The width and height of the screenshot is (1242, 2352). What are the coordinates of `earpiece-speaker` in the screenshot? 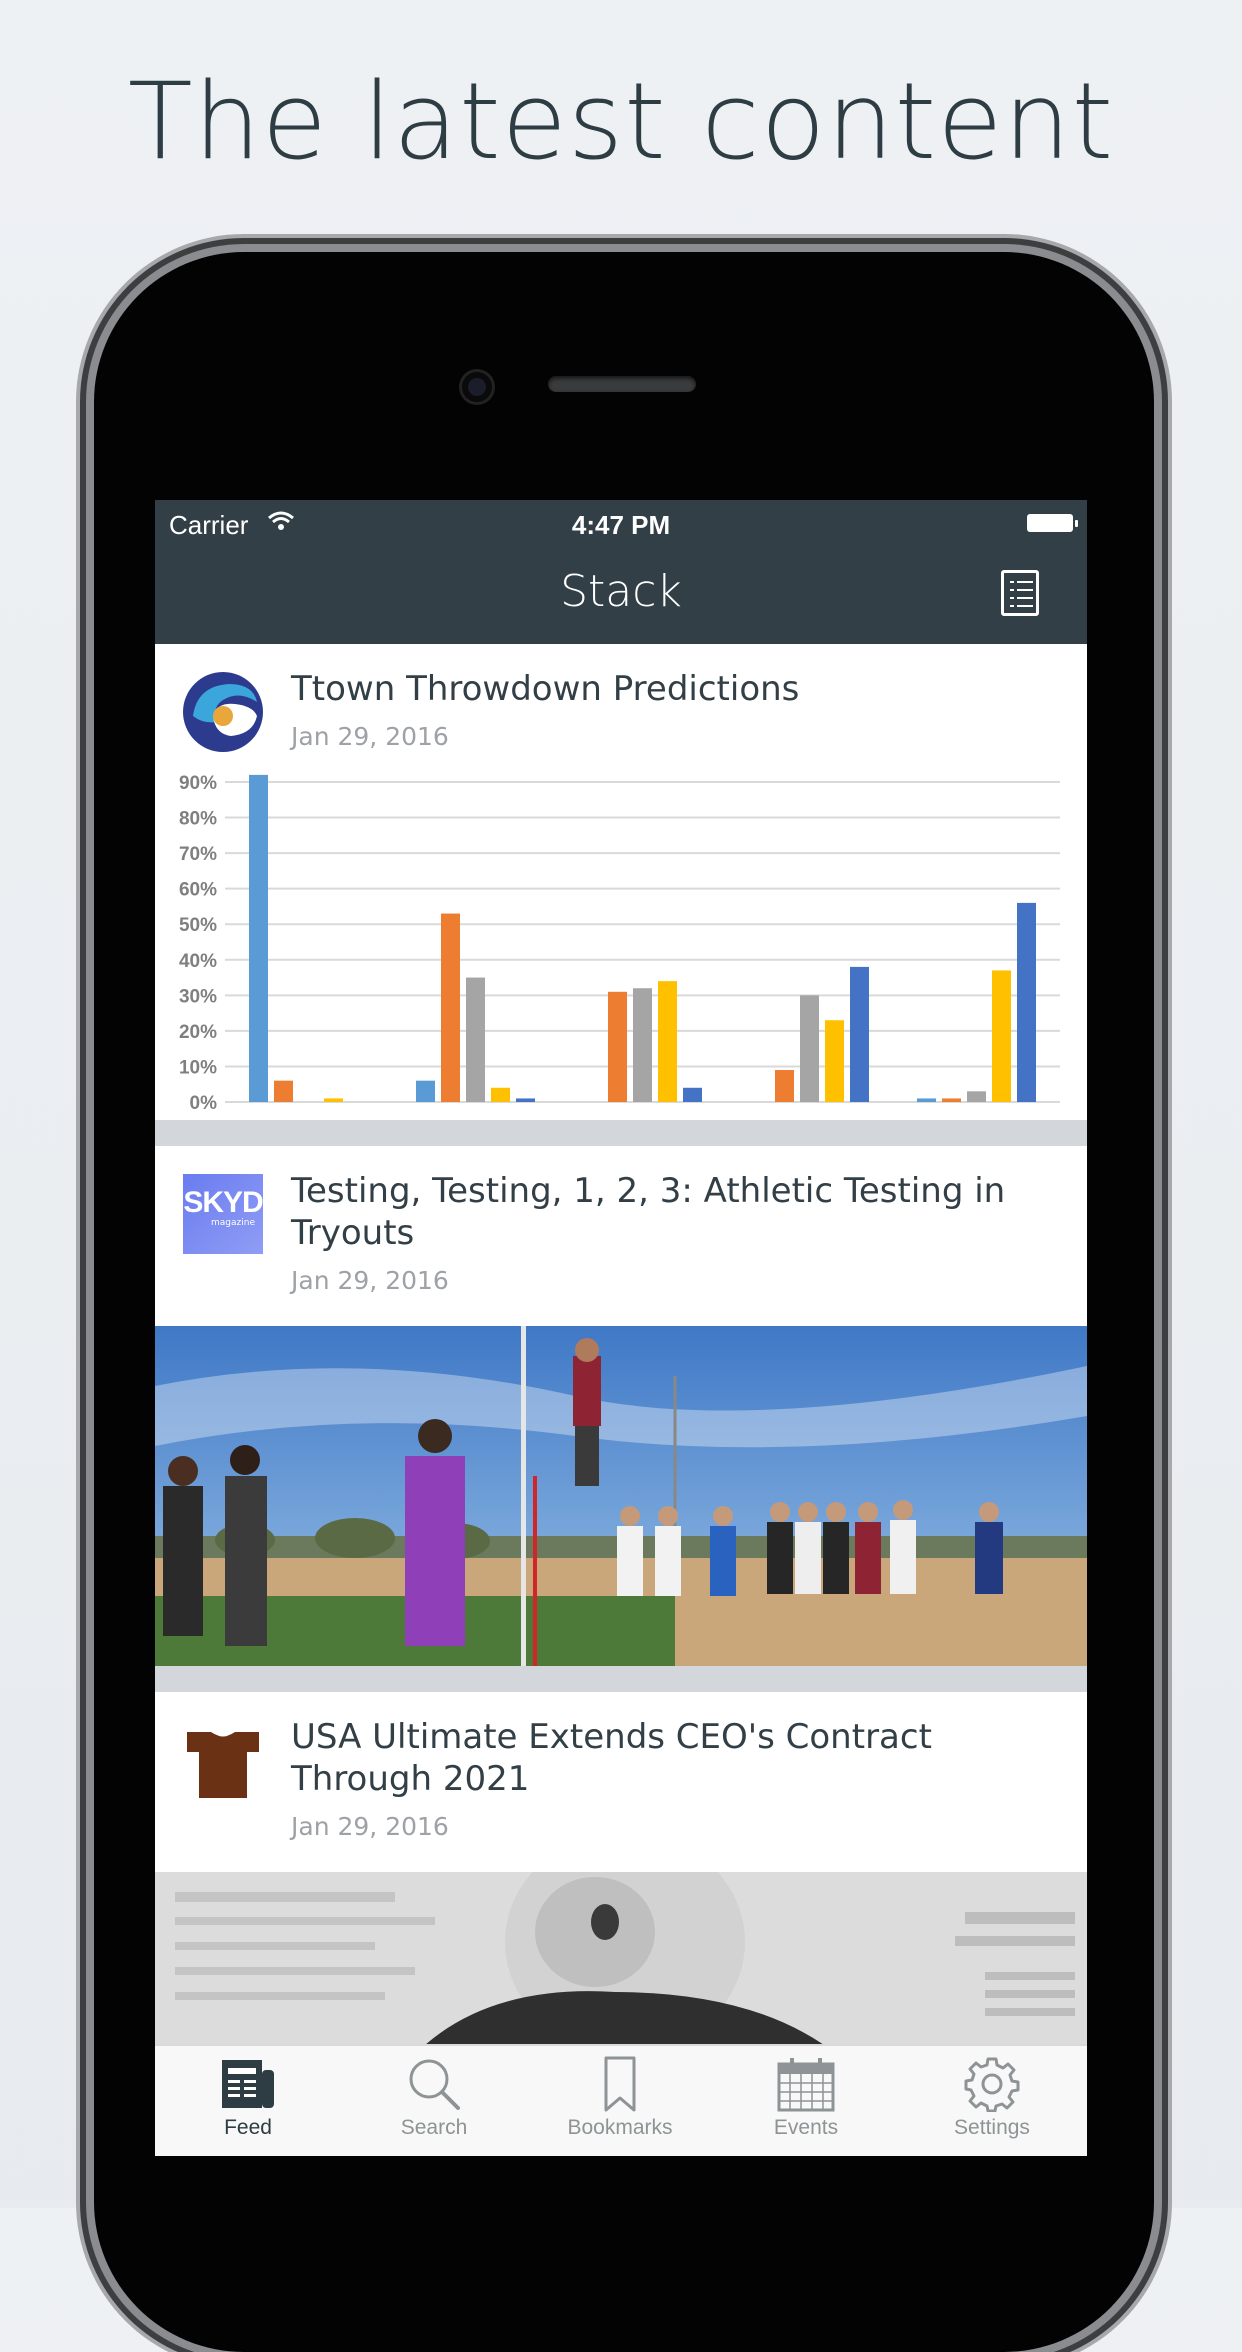 It's located at (622, 384).